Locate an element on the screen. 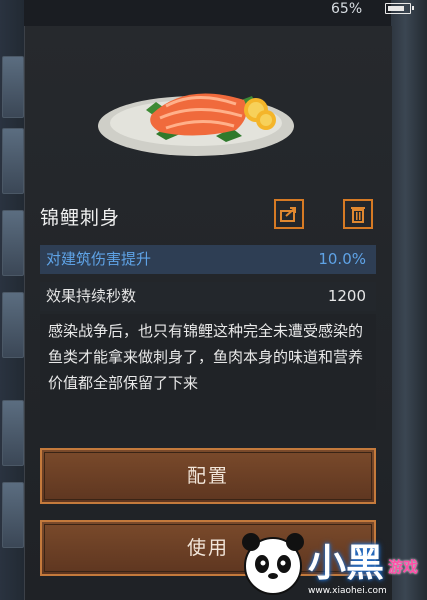  item-name: 锦鲤刺身 is located at coordinates (80, 218).